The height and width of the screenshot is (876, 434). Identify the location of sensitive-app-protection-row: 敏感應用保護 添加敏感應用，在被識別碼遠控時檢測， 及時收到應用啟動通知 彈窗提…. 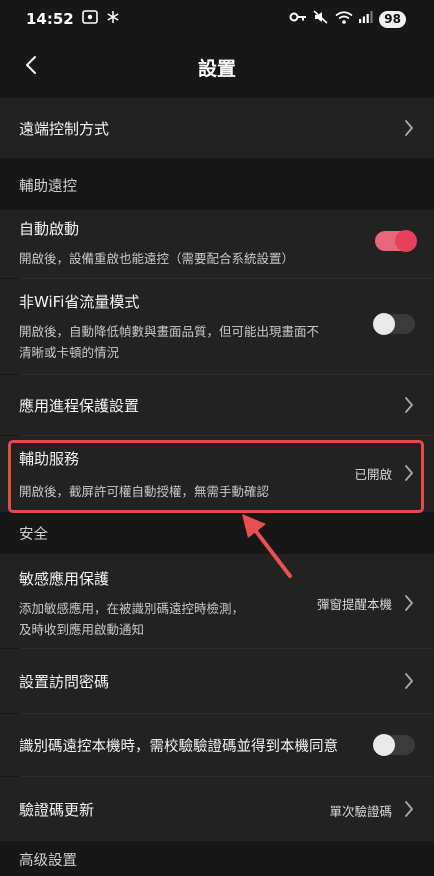
(217, 601).